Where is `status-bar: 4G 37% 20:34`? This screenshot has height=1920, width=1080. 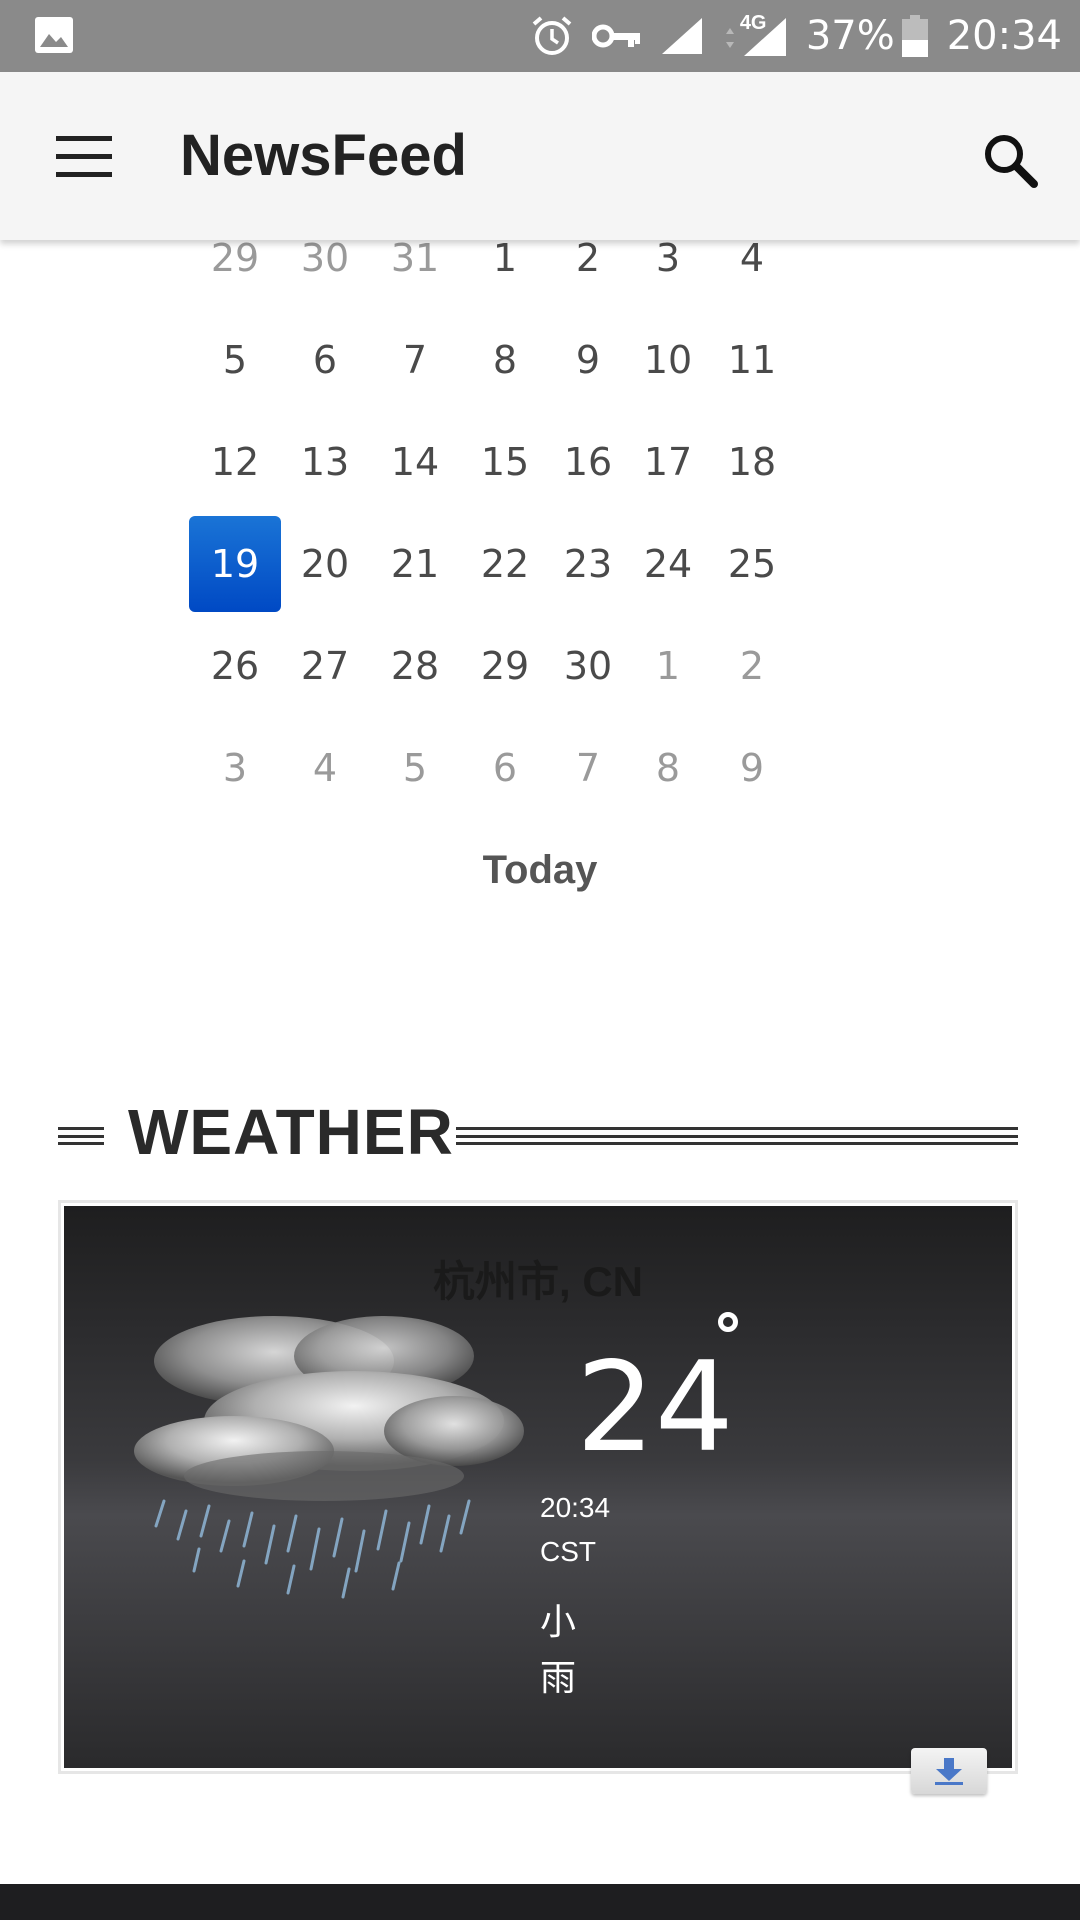 status-bar: 4G 37% 20:34 is located at coordinates (540, 36).